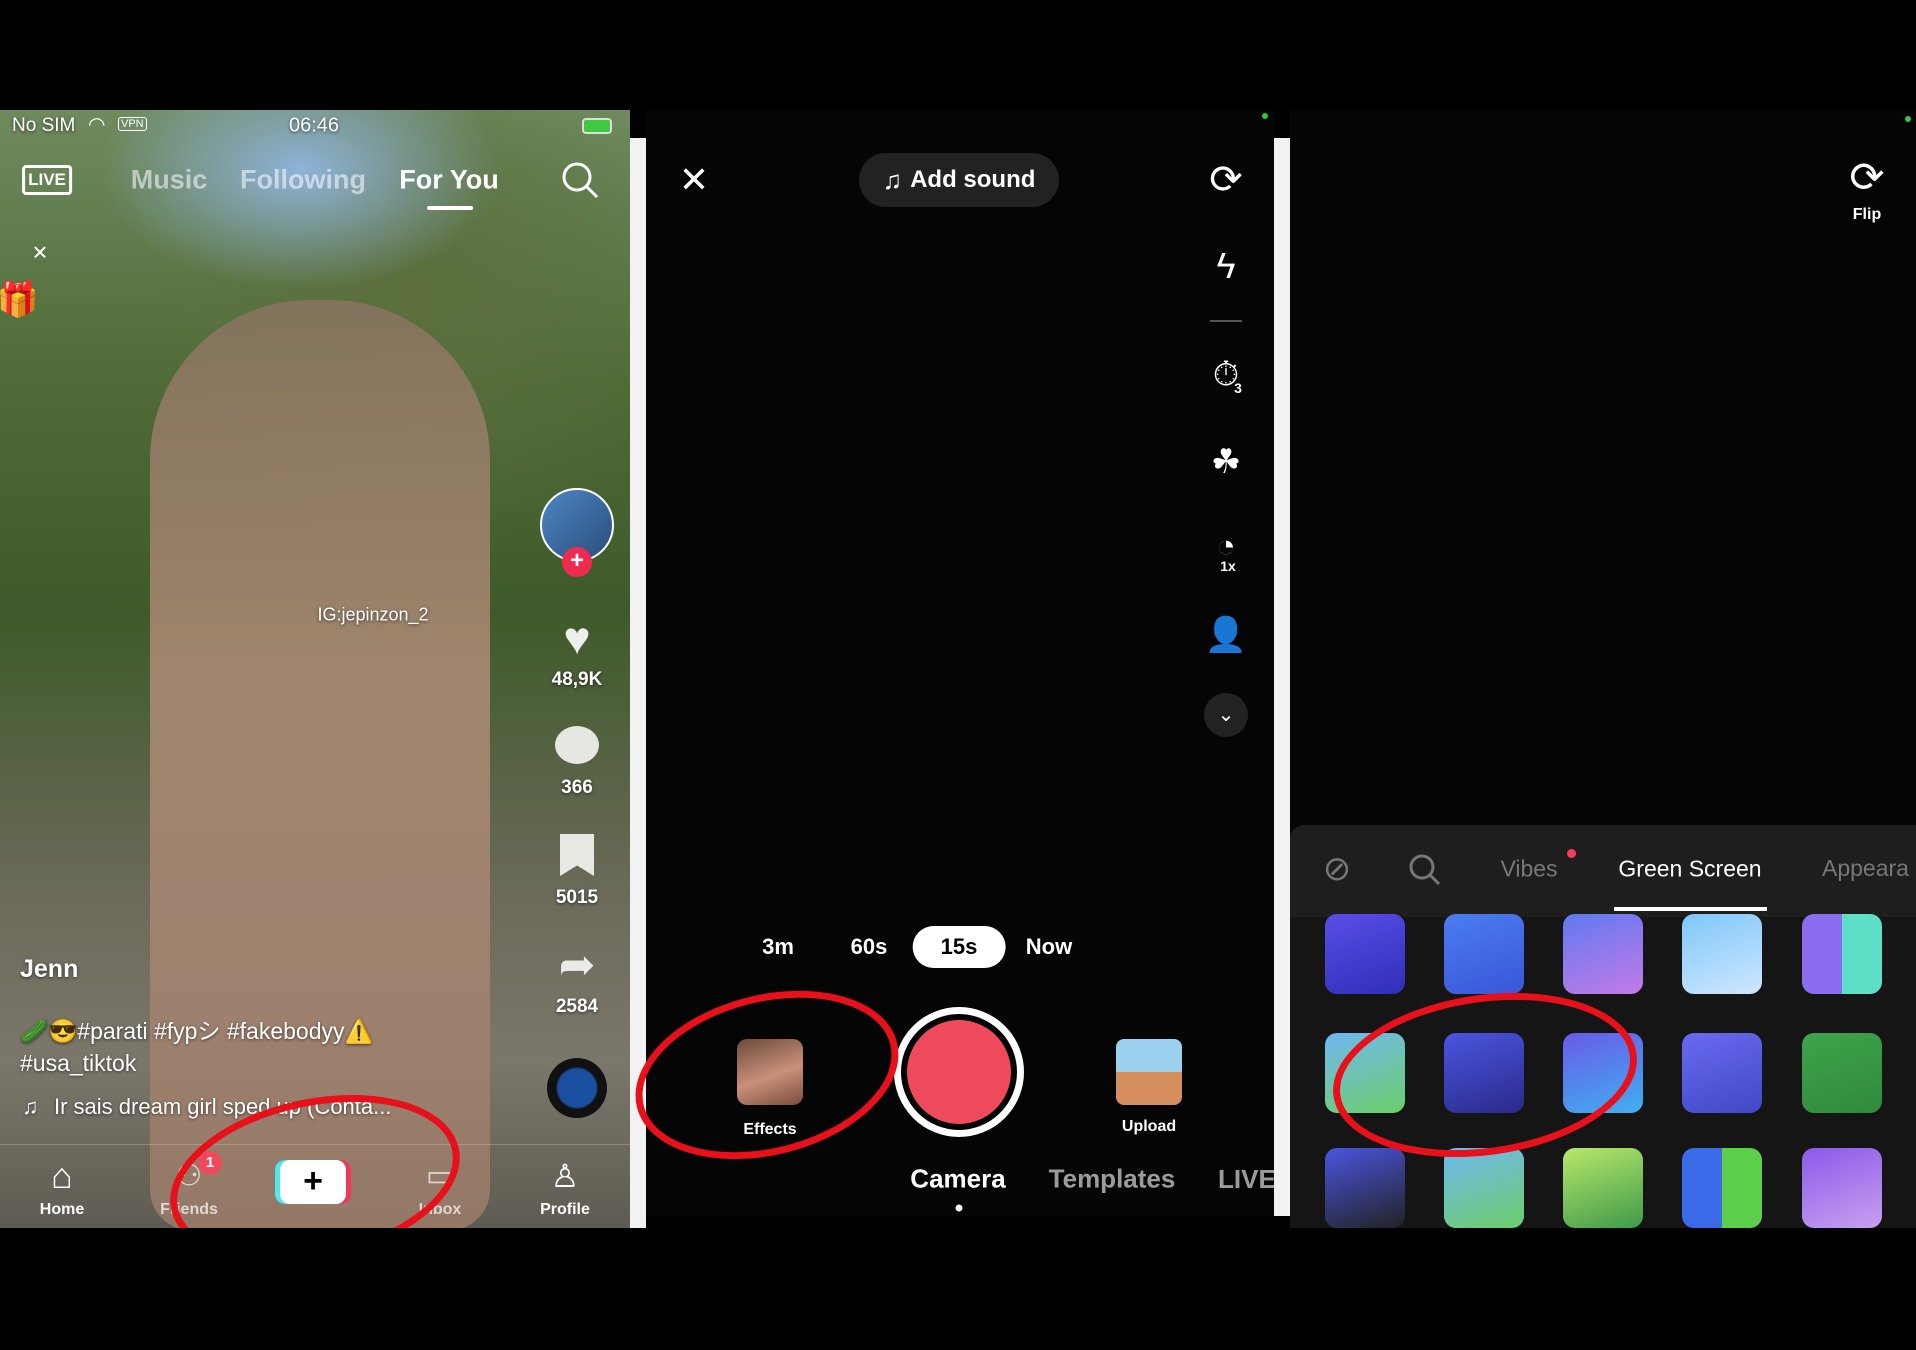 This screenshot has height=1350, width=1916. I want to click on vpn-badge: VPN, so click(132, 124).